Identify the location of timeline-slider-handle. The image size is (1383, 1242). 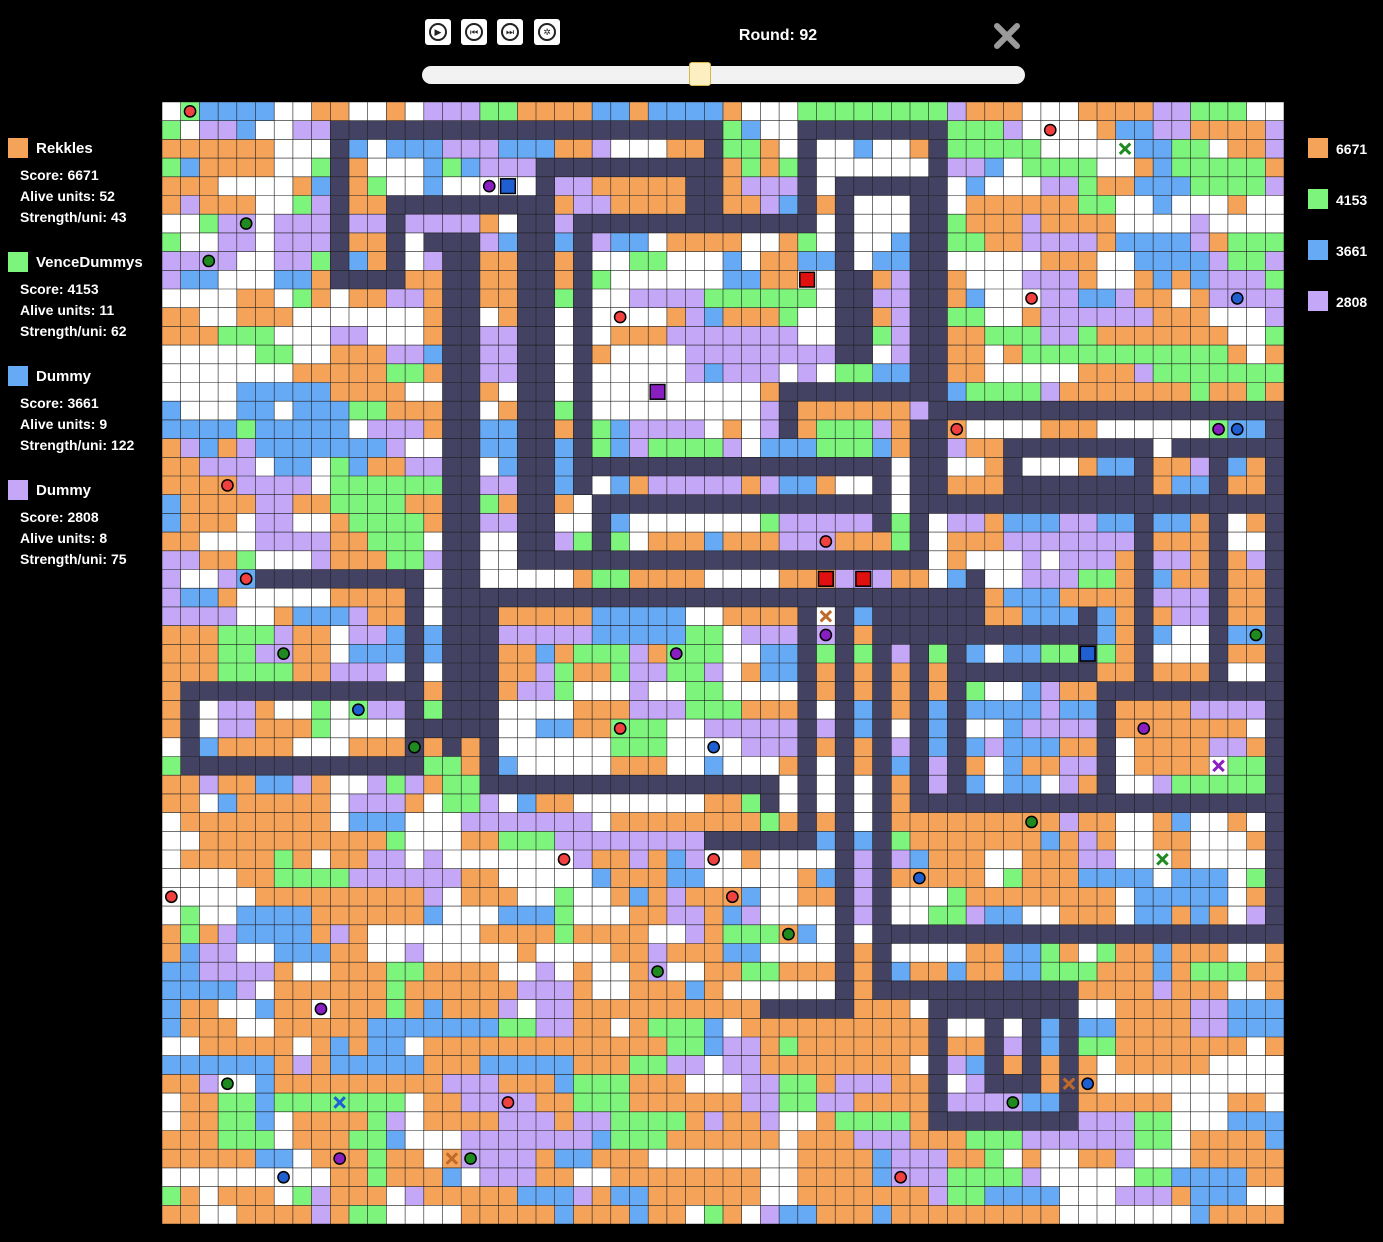
(700, 74).